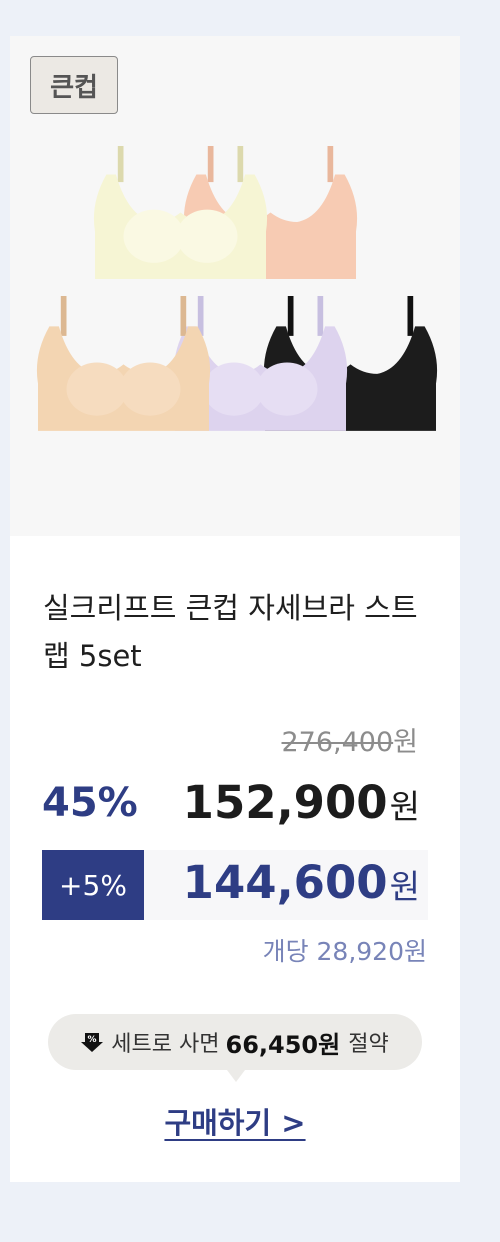 The image size is (500, 1242). I want to click on set-saving-bubble: % 세트로 사면 66,450원 절약, so click(235, 1048).